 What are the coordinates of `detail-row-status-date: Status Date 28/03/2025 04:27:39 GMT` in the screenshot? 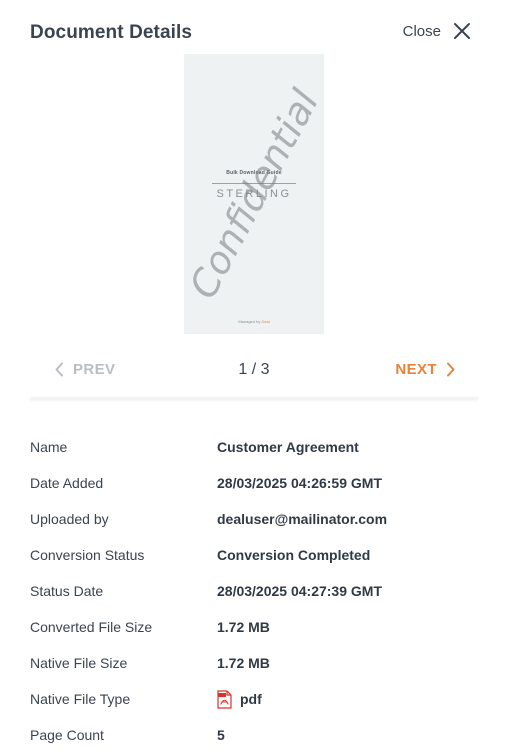 It's located at (254, 591).